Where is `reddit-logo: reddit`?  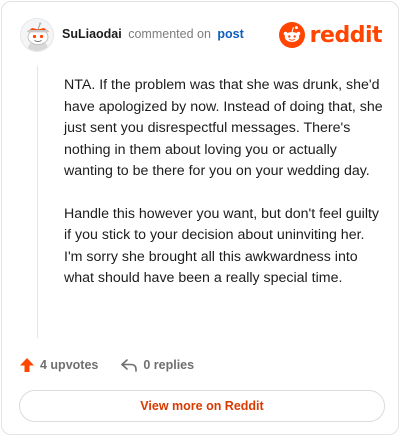
reddit-logo: reddit is located at coordinates (330, 35).